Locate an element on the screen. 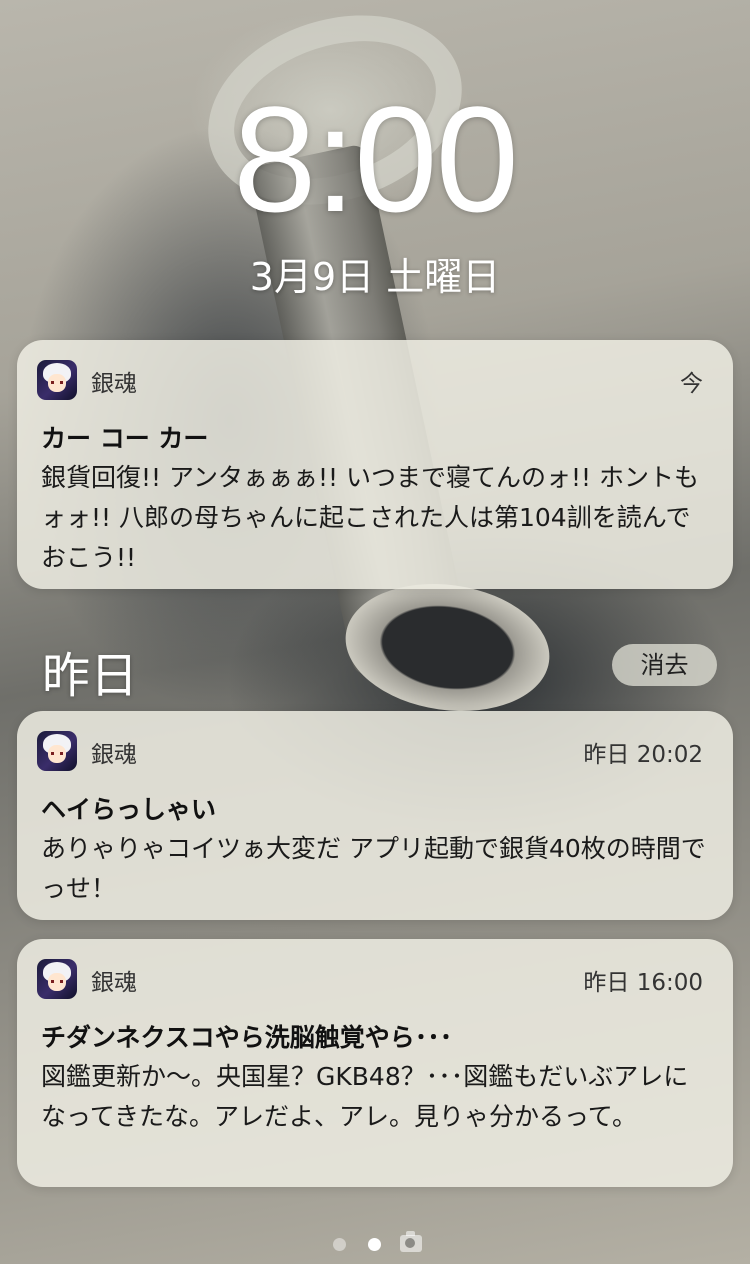  notification-title: チダンネクスコやら洗脳触覚やら･･･ is located at coordinates (247, 1037).